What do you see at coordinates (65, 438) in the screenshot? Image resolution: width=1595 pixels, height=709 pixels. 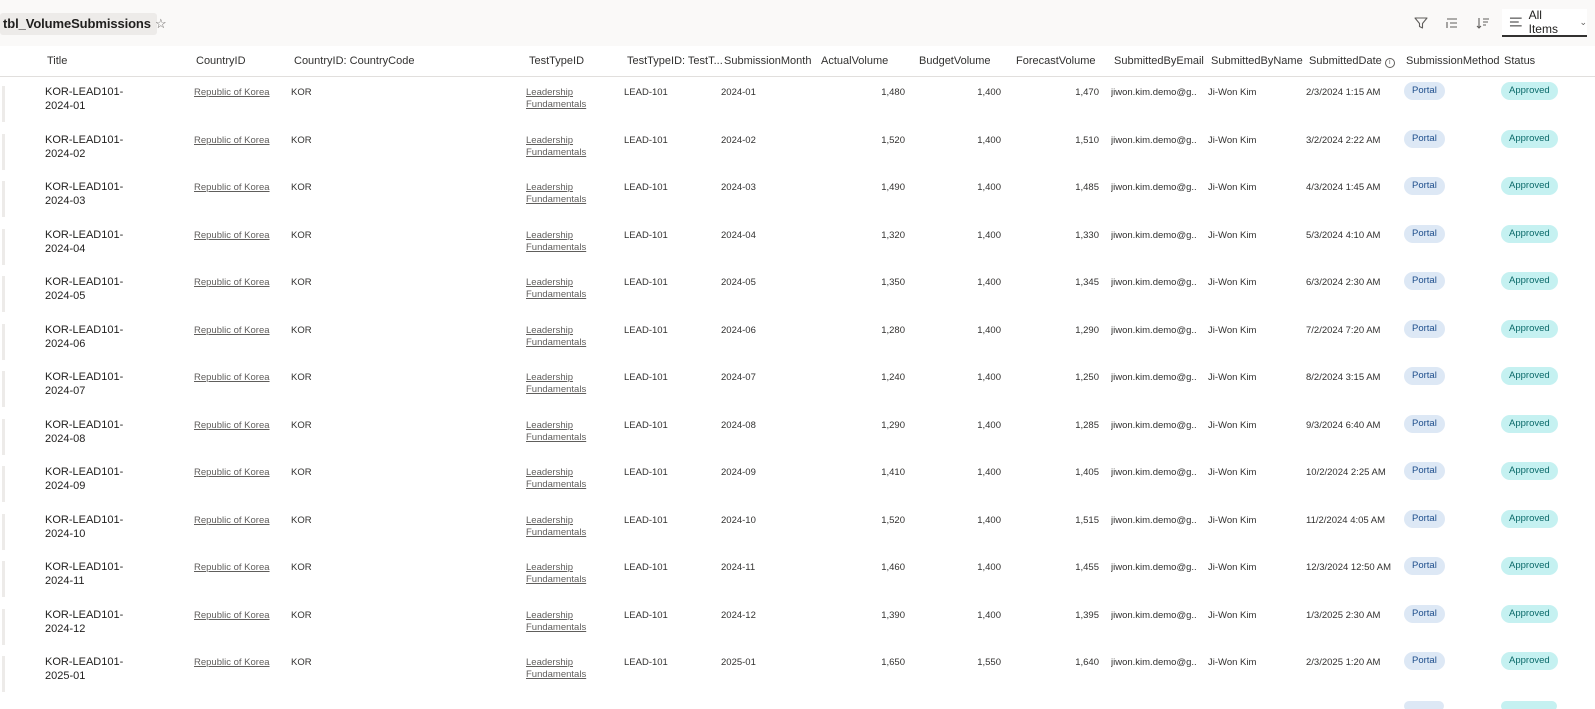 I see `title-line-2: 2024-08` at bounding box center [65, 438].